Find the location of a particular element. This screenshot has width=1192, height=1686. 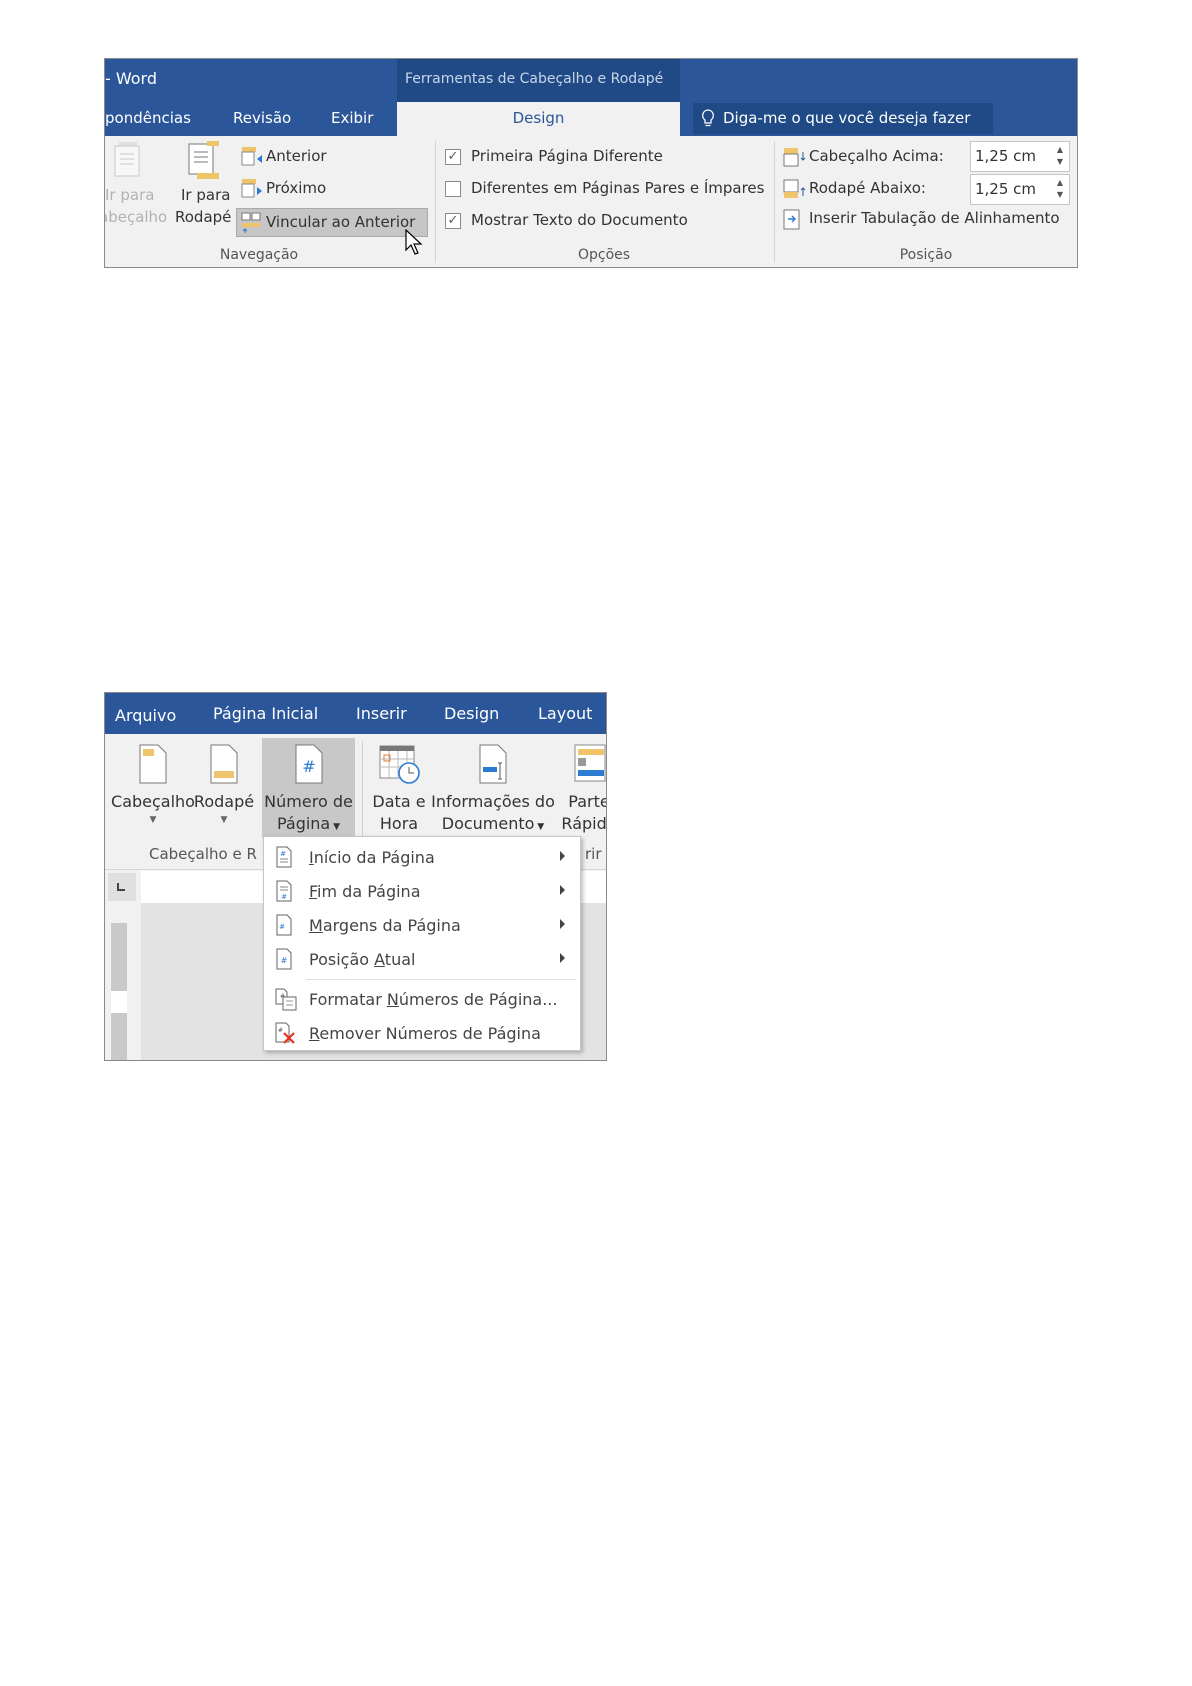

tab-stop-selector is located at coordinates (122, 887).